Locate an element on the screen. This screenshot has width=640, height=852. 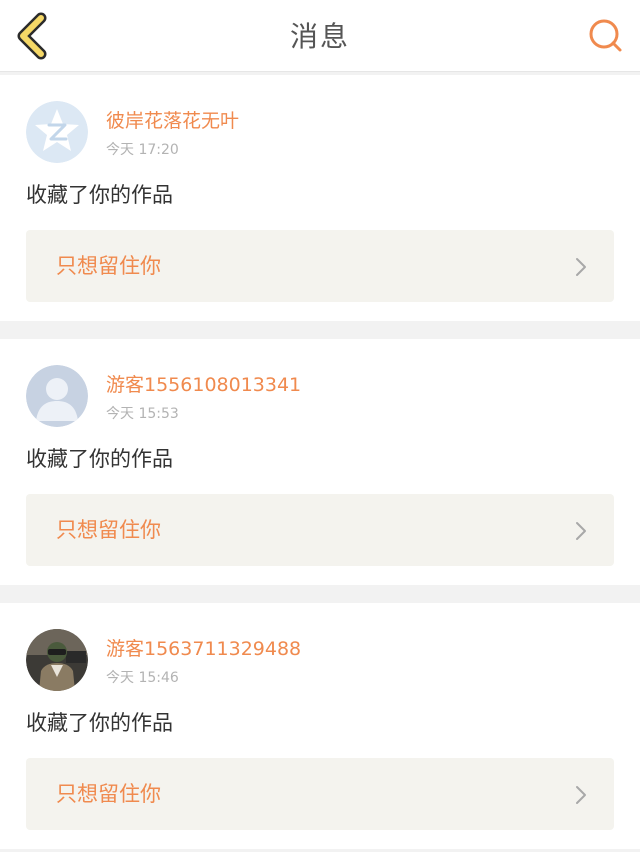
message-time: 今天 15:46 is located at coordinates (142, 678).